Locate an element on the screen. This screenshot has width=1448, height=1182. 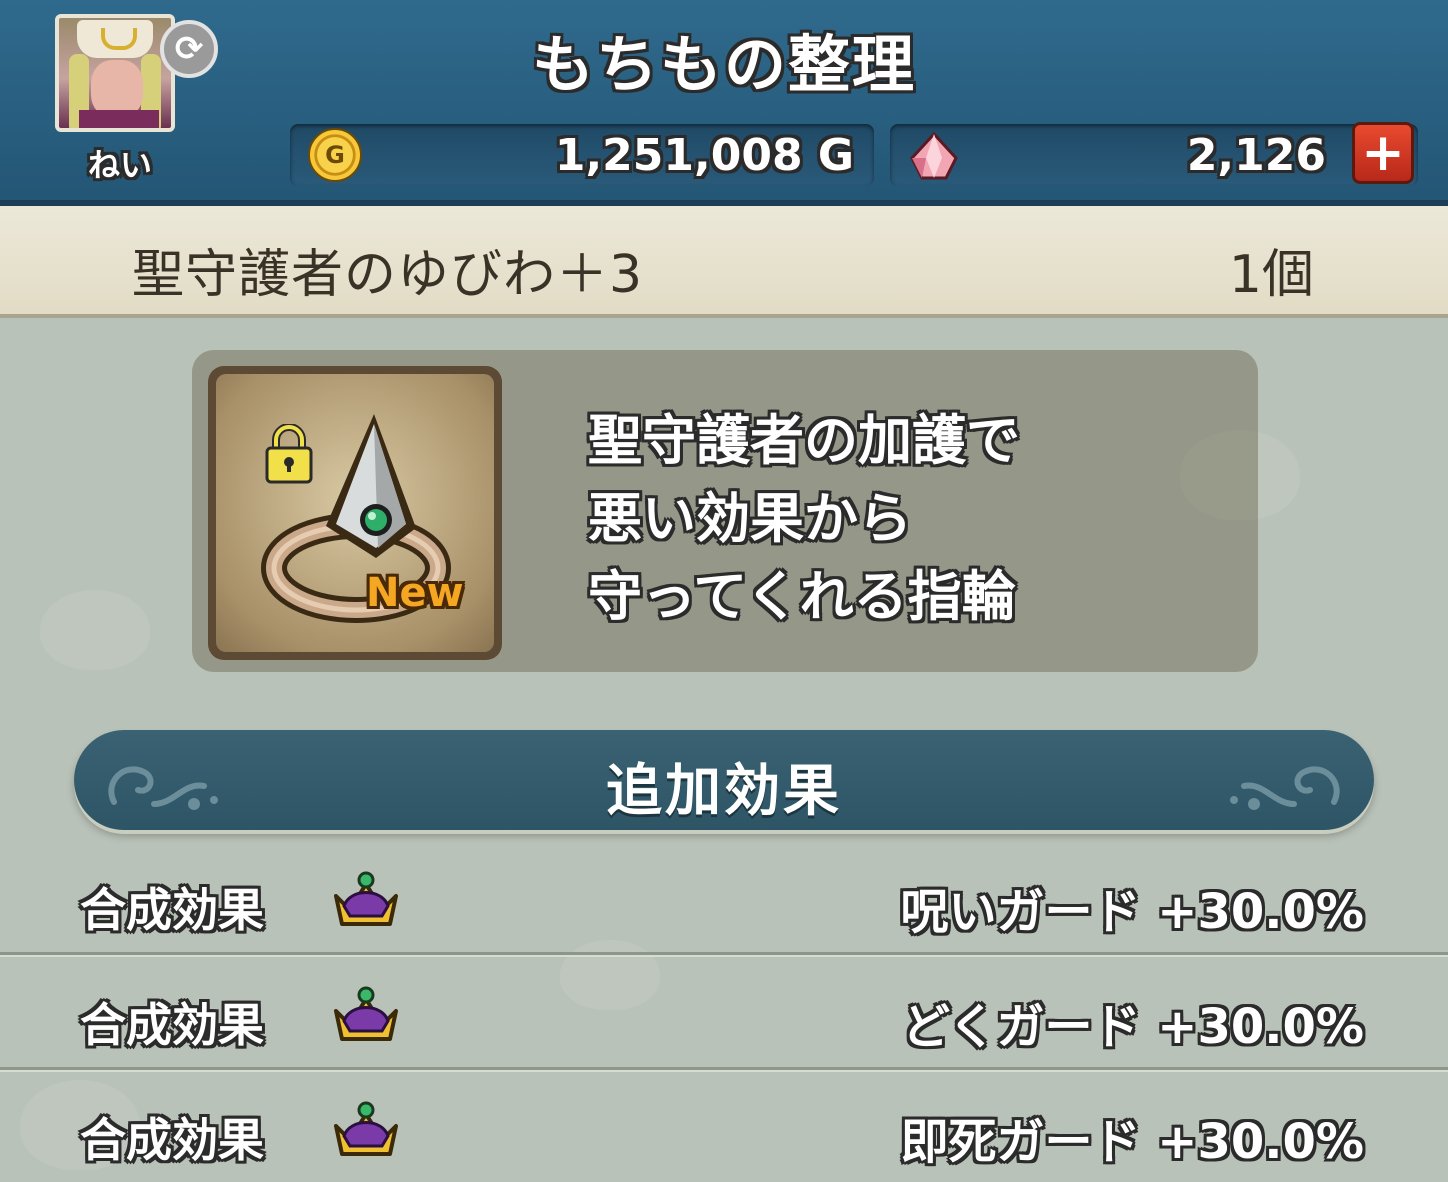
item-description: 聖守護者の加護で 悪い効果から 守ってくれる指輪 is located at coordinates (908, 519).